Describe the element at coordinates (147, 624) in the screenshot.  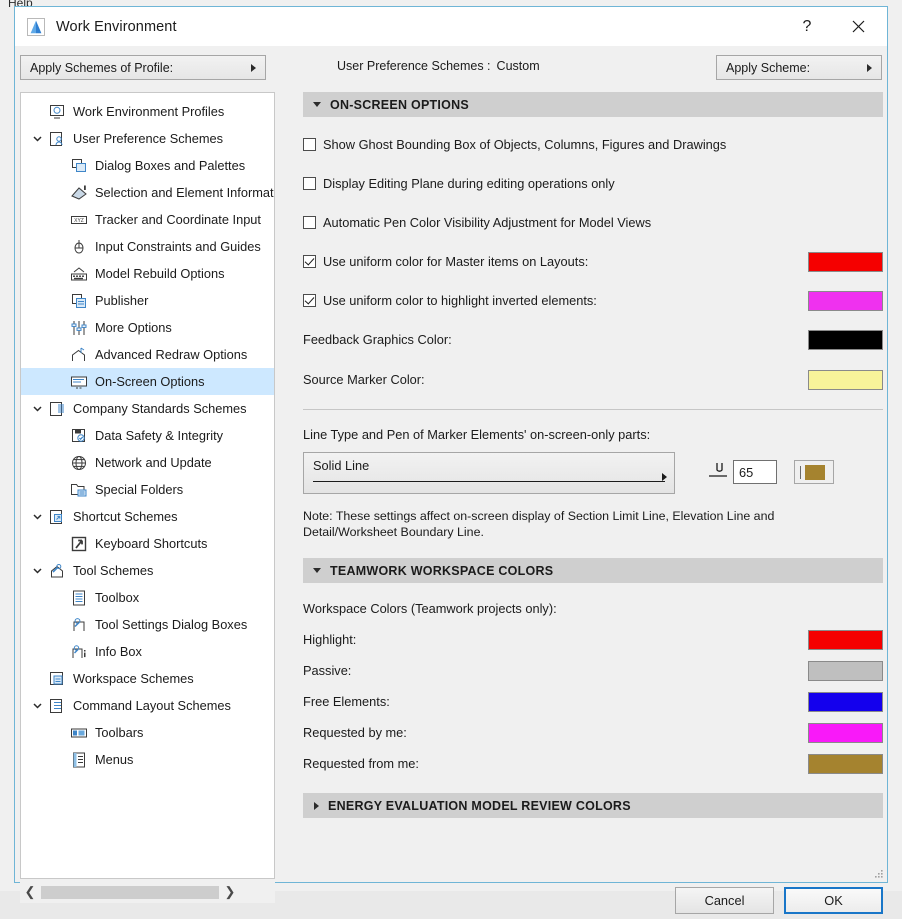
I see `sidebar-item-tool-settings-dialog-boxes: Tool Settings Dialog Boxes` at that location.